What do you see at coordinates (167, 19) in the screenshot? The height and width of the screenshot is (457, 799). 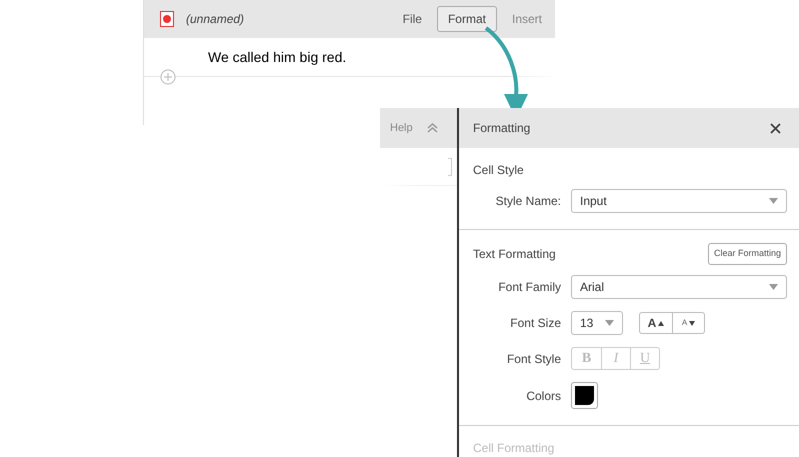 I see `notebook-logo-icon` at bounding box center [167, 19].